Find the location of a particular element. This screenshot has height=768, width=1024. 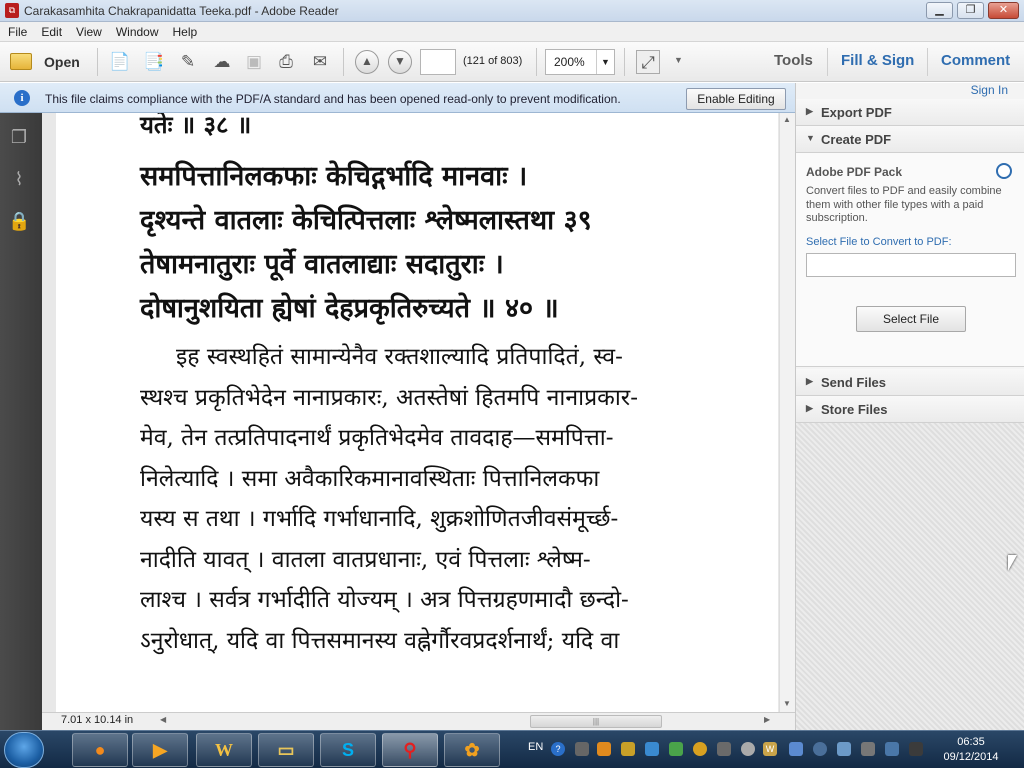

clock: 06:35 09/12/2014 is located at coordinates (971, 750).